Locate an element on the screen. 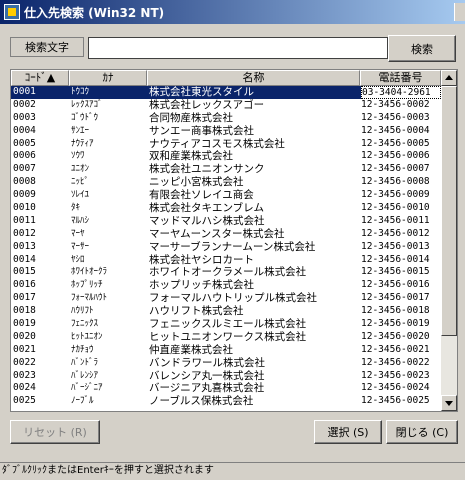 This screenshot has width=465, height=480. scroll-thumb is located at coordinates (449, 211).